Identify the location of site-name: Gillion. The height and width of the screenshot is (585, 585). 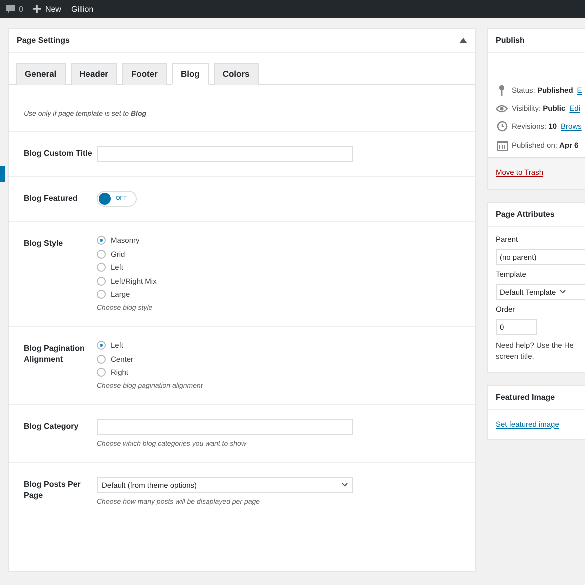
(82, 9).